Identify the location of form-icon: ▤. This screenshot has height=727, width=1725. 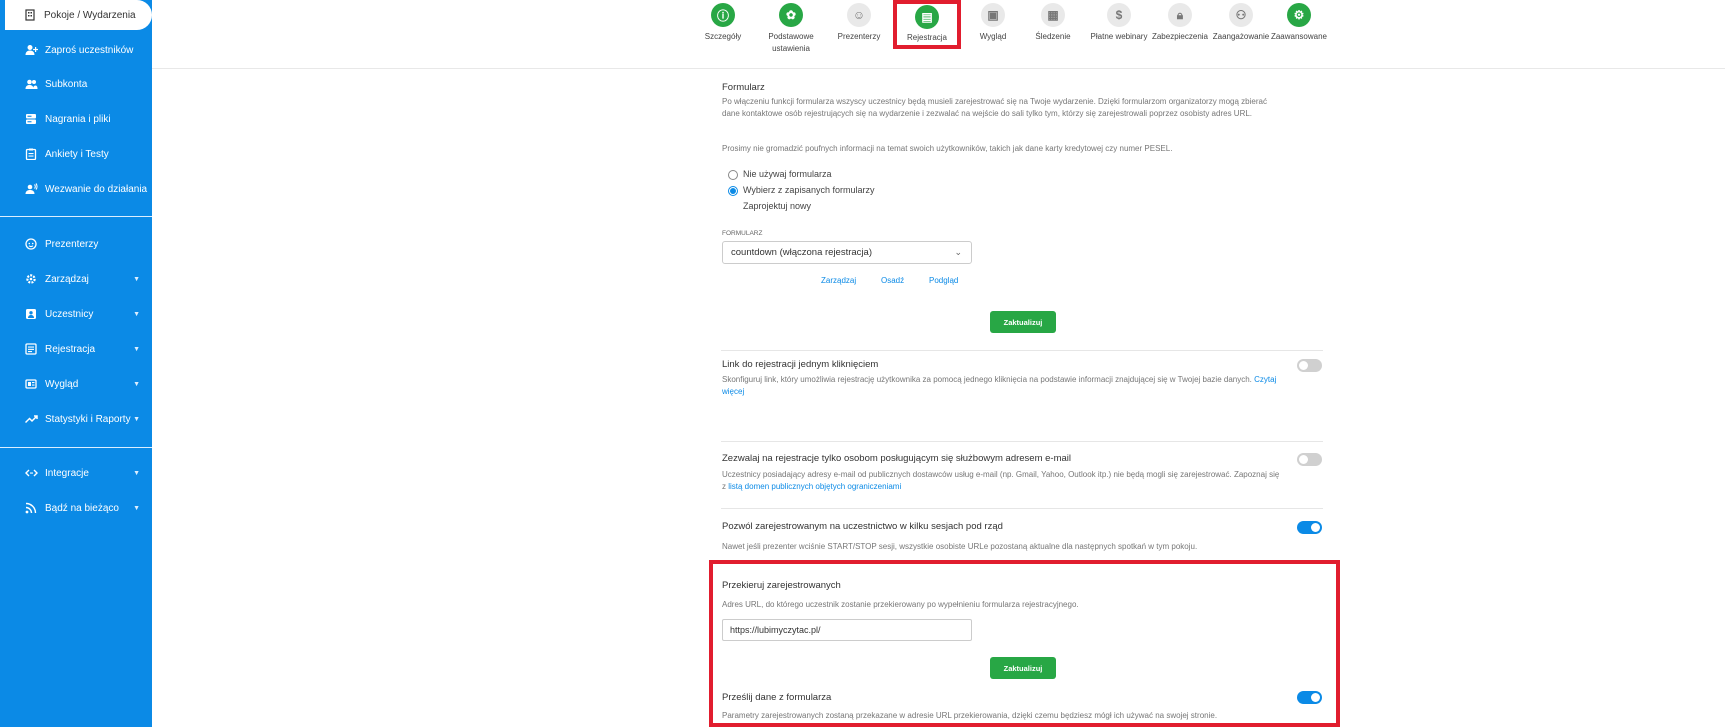
(927, 17).